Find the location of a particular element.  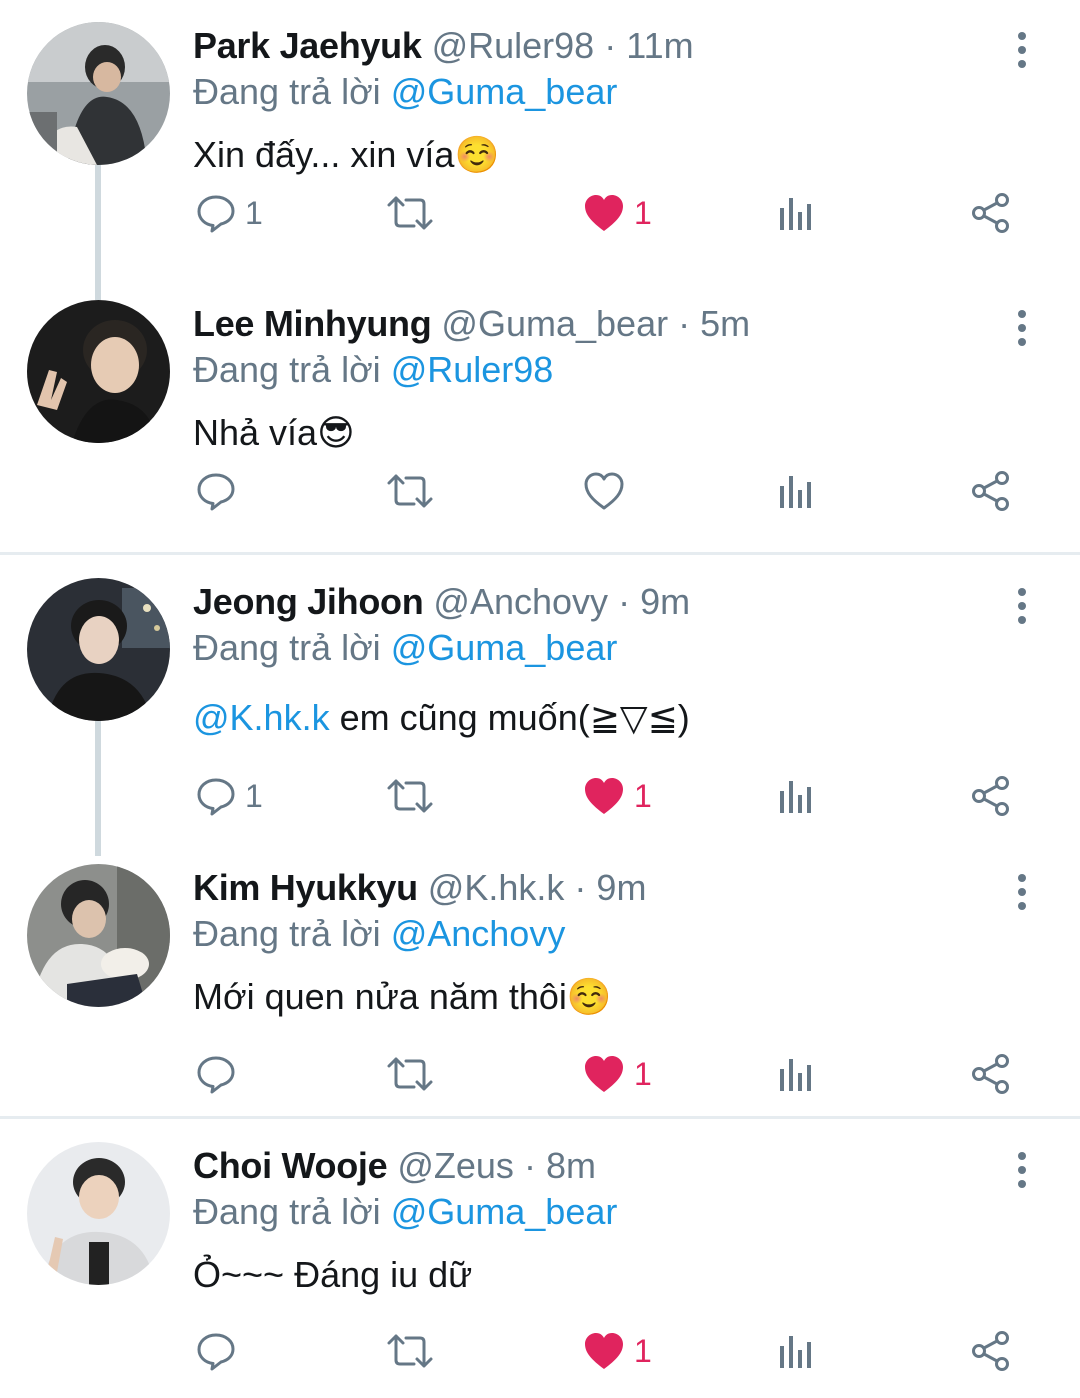

tweet-text: Ỏ~~~ Đáng iu dữ is located at coordinates (332, 1275).